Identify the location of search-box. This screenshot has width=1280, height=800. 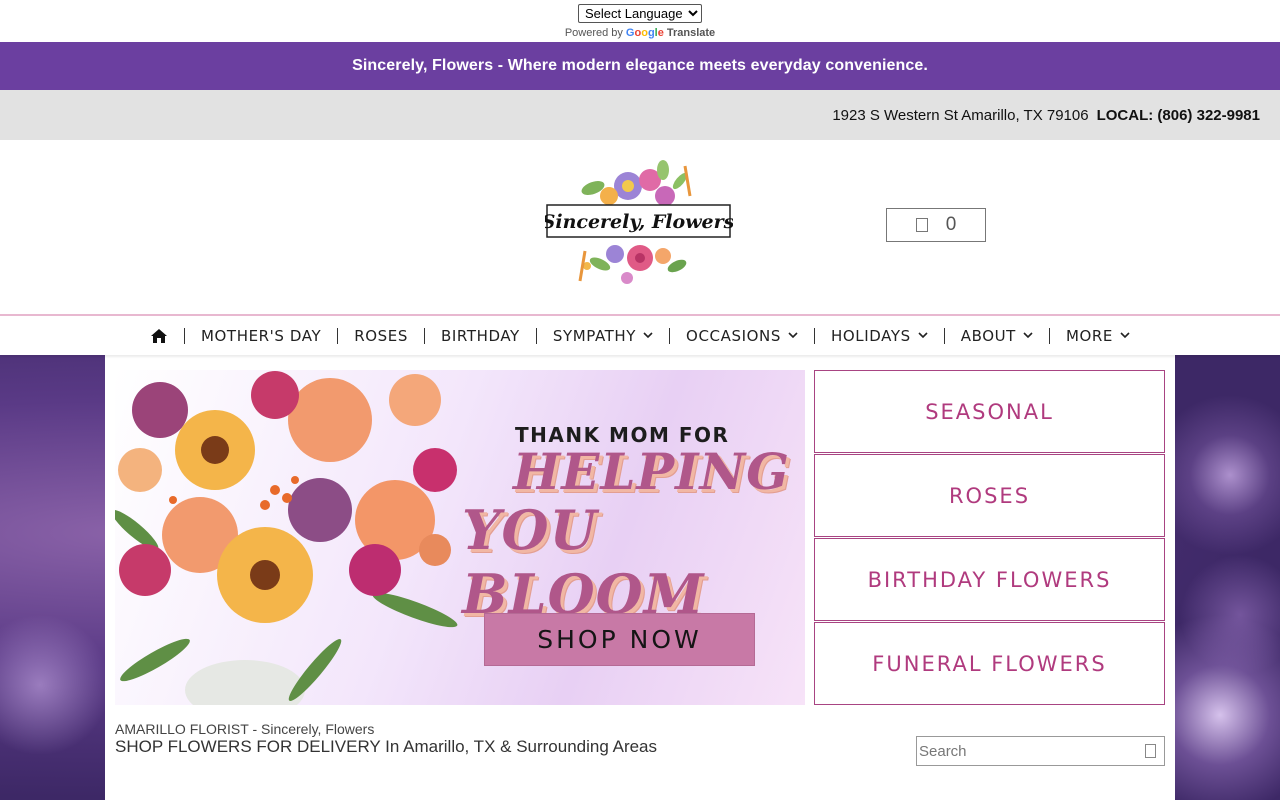
(1040, 751).